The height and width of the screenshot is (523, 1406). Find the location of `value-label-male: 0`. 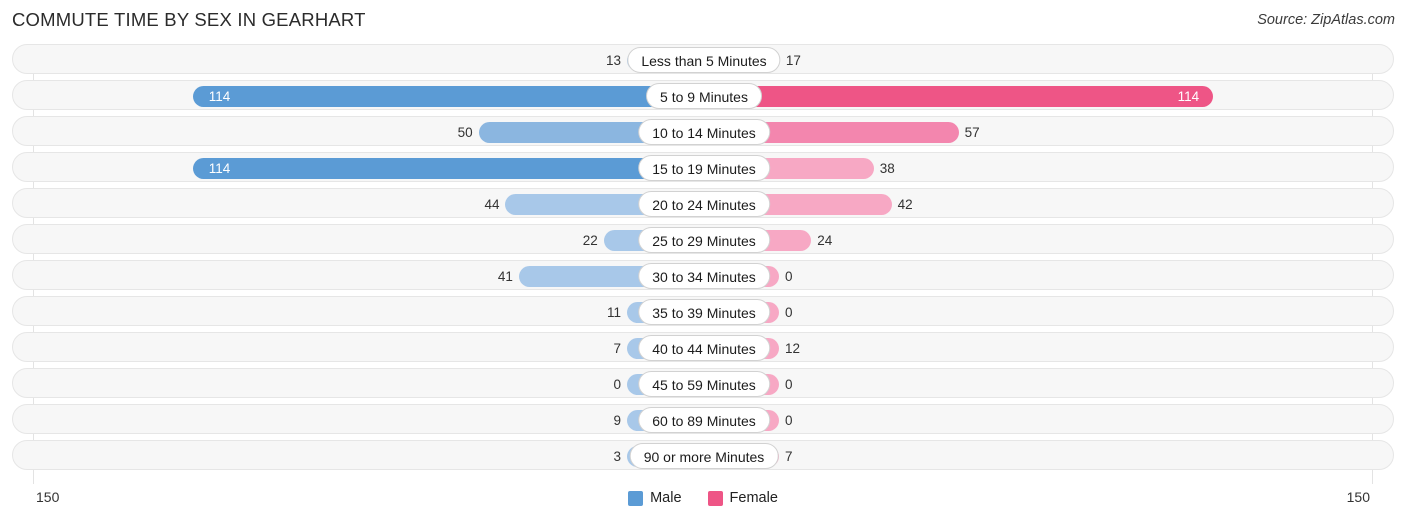

value-label-male: 0 is located at coordinates (617, 384).